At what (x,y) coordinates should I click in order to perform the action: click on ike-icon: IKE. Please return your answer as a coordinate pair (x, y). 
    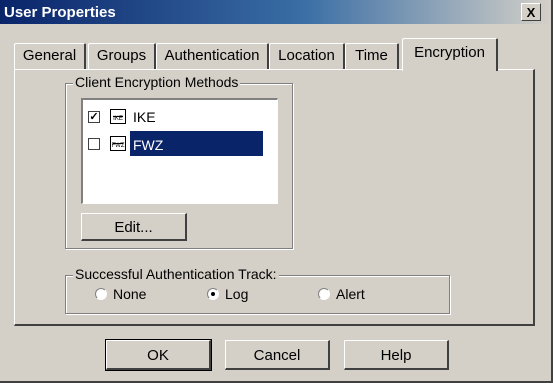
    Looking at the image, I should click on (118, 116).